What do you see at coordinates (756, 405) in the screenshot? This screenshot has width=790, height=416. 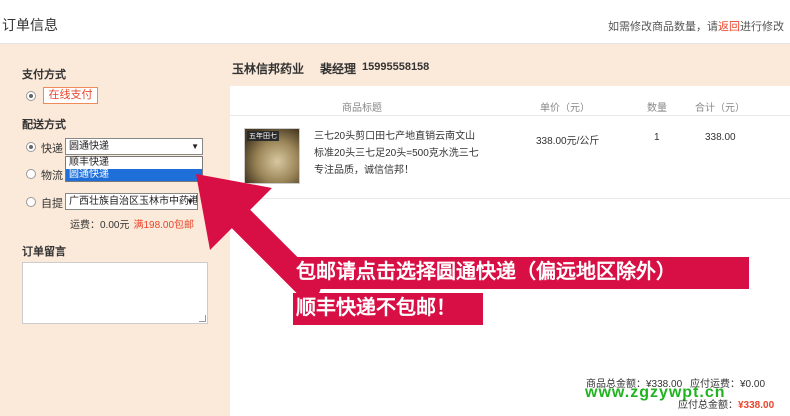 I see `payable-value: ¥338.00` at bounding box center [756, 405].